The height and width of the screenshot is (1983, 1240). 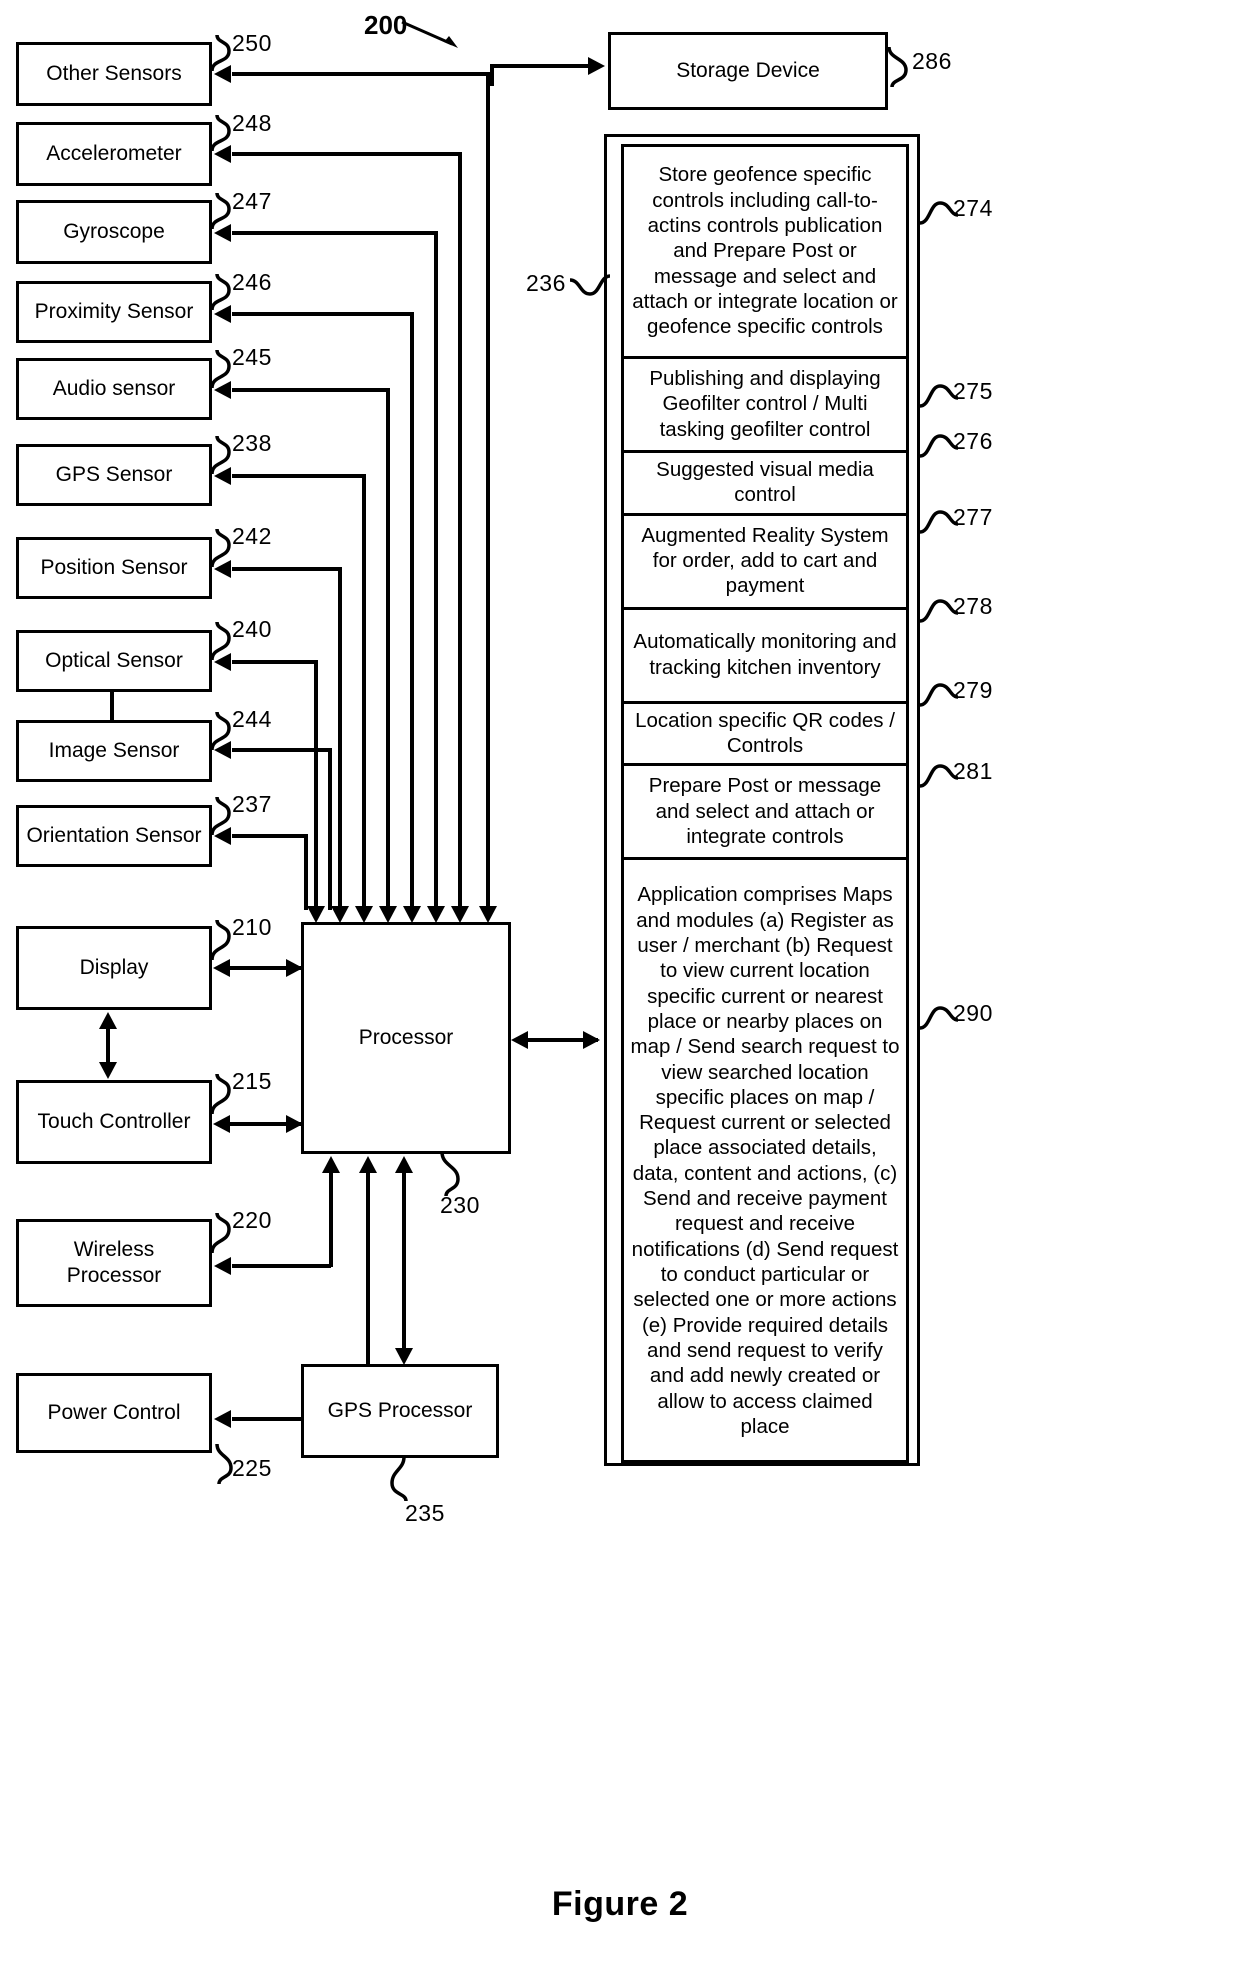 I want to click on arrow-right-storage, so click(x=596, y=66).